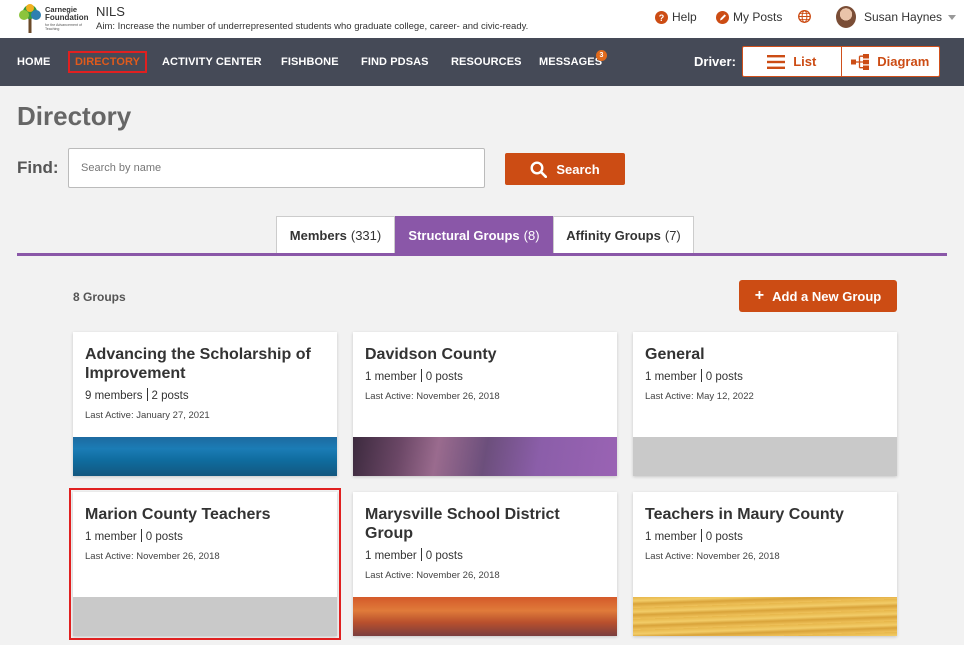 Image resolution: width=964 pixels, height=645 pixels. I want to click on find-label: Find:, so click(38, 167).